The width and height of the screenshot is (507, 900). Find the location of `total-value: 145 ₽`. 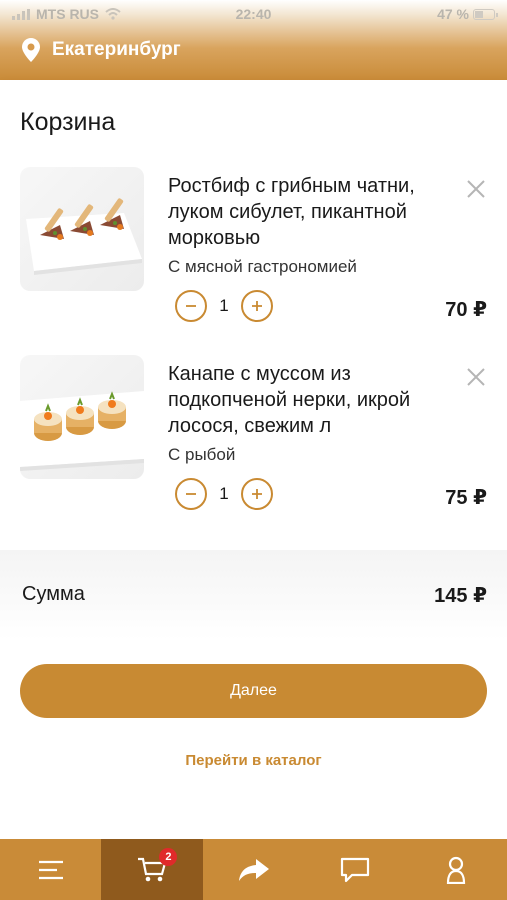

total-value: 145 ₽ is located at coordinates (460, 596).